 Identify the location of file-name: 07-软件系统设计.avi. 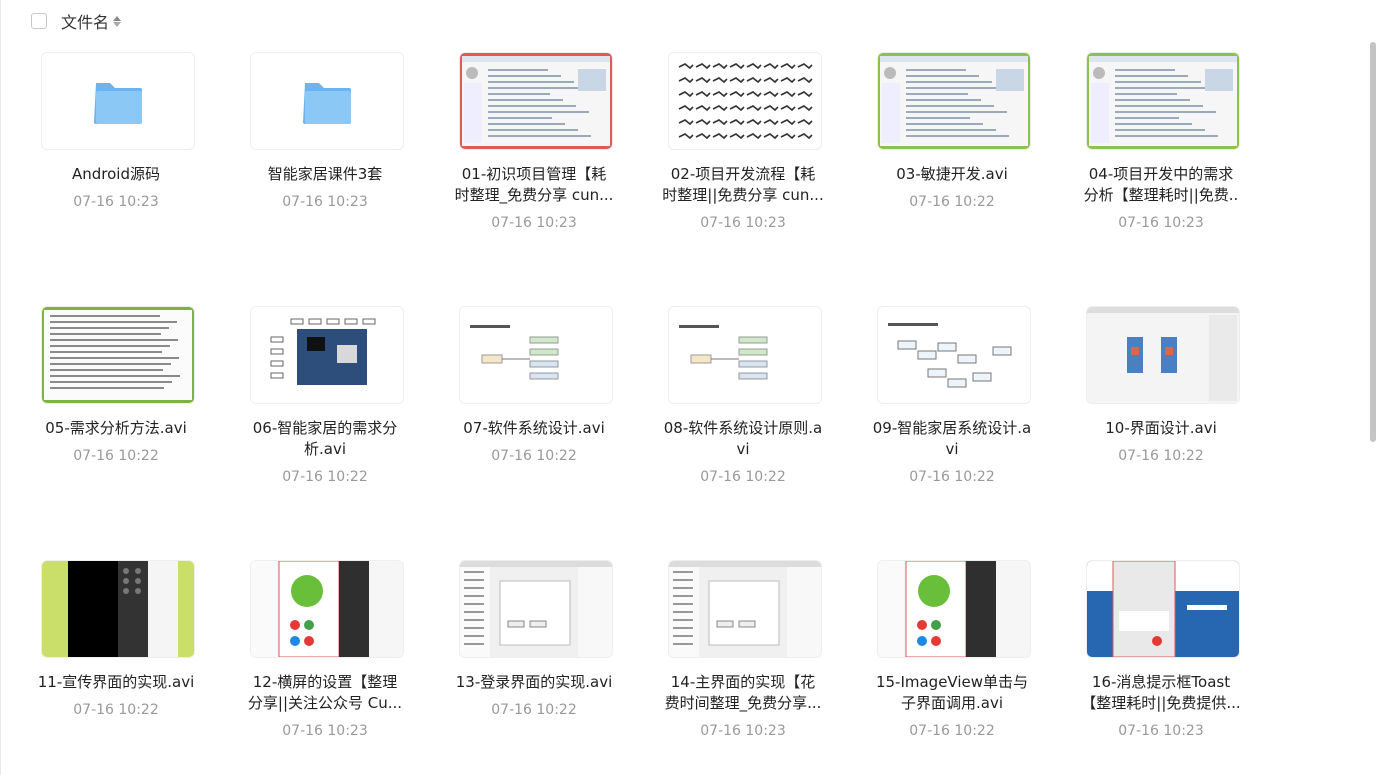
(534, 428).